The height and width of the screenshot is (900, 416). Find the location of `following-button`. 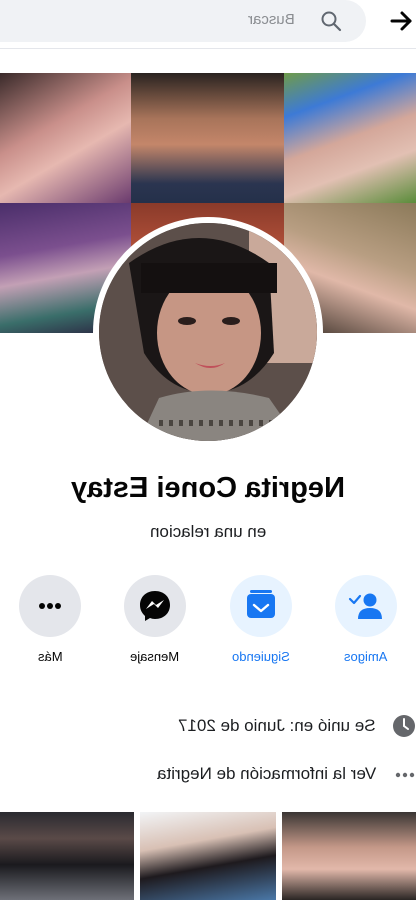

following-button is located at coordinates (261, 606).